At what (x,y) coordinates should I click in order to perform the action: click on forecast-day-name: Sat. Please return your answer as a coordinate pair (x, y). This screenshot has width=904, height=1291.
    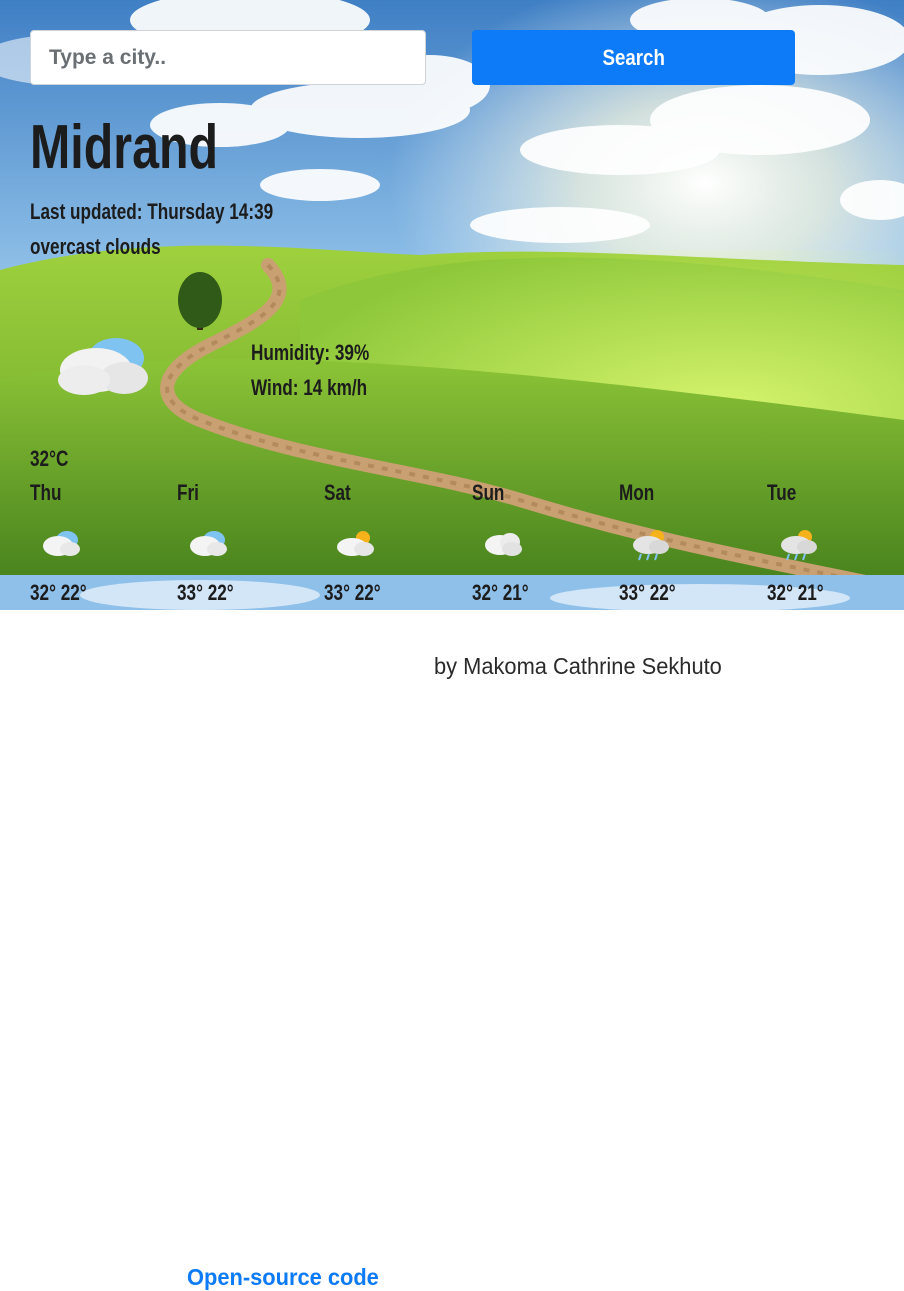
    Looking at the image, I should click on (337, 492).